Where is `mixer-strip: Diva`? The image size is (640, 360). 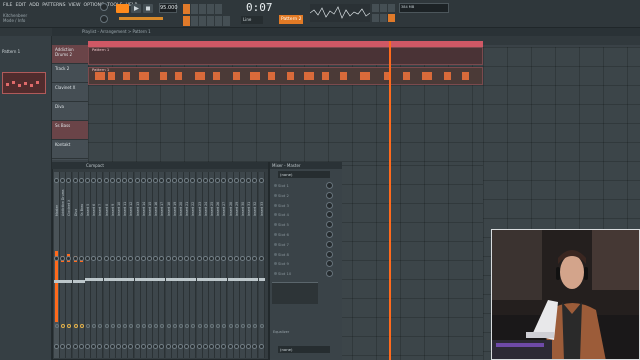 mixer-strip: Diva is located at coordinates (75, 265).